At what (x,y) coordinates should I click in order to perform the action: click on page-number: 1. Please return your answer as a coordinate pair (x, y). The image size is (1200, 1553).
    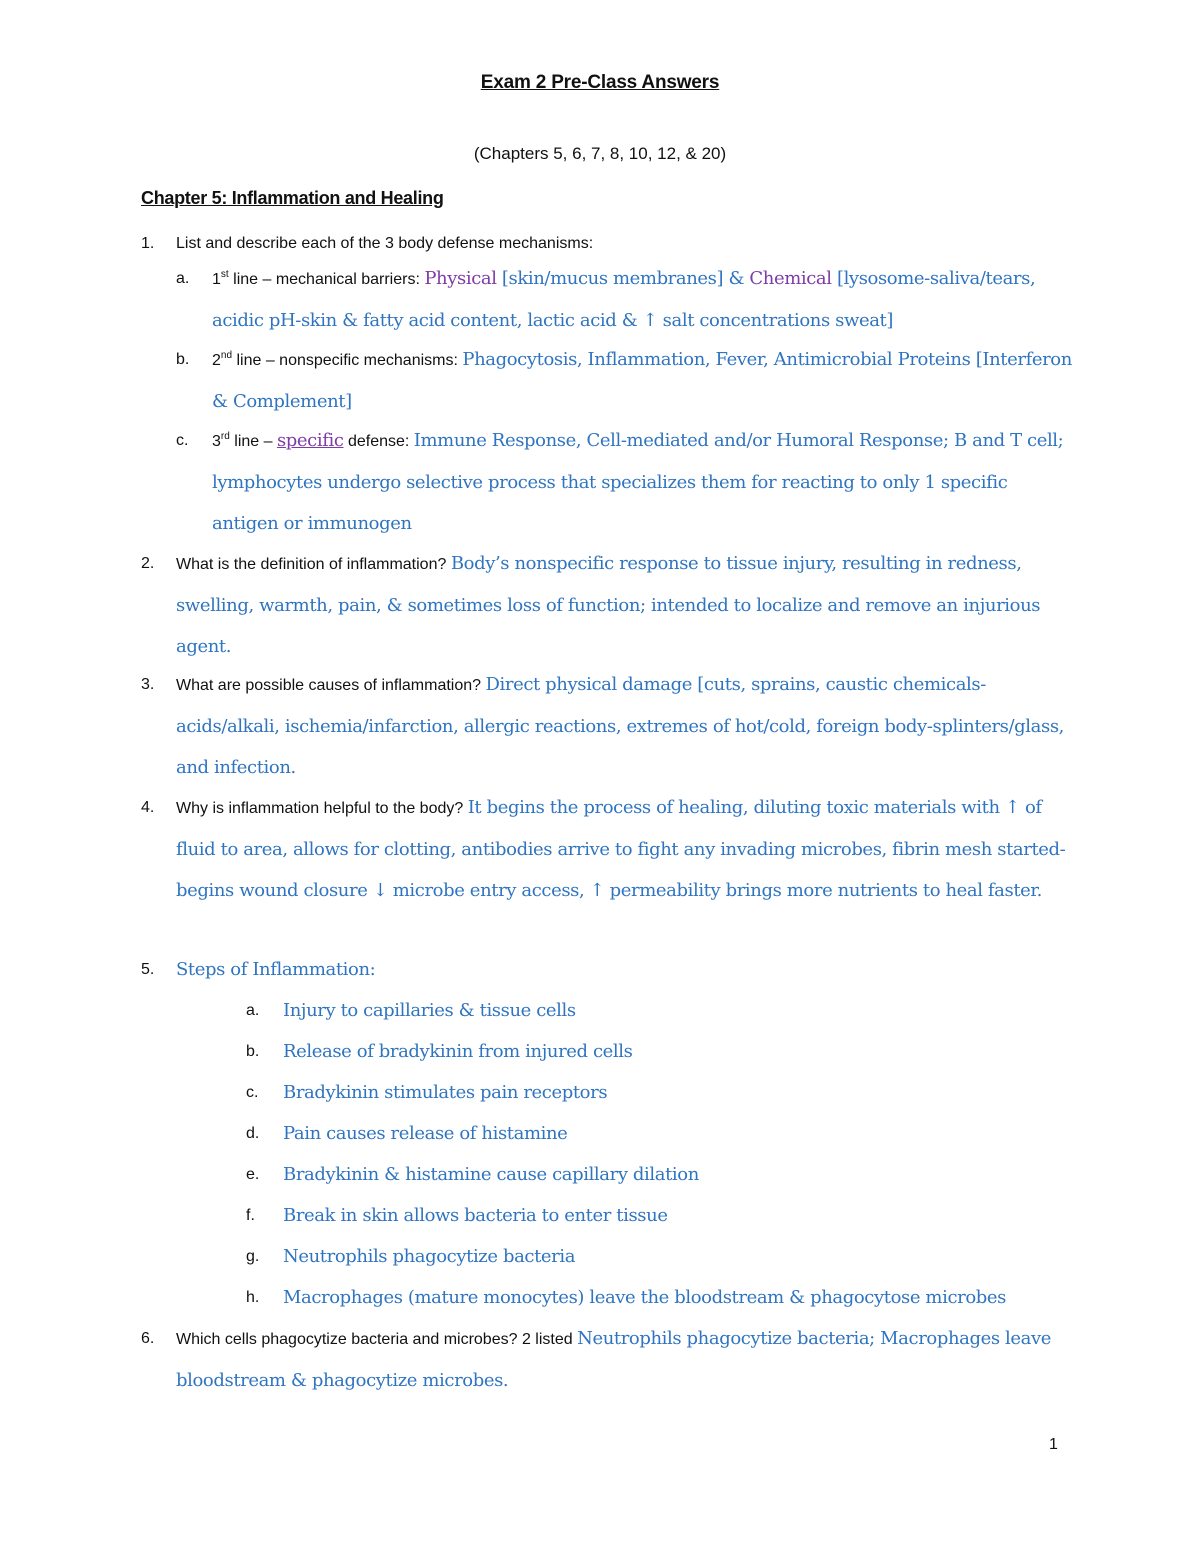
    Looking at the image, I should click on (1053, 1444).